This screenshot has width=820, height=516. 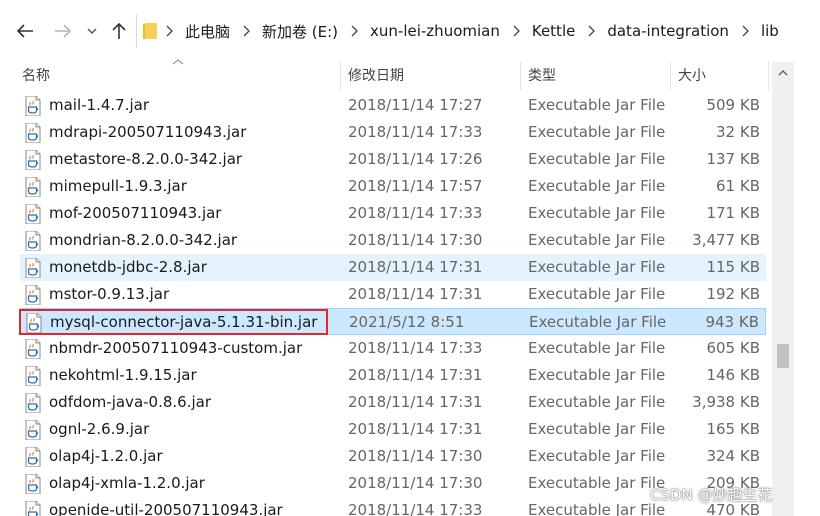 I want to click on folder-icon, so click(x=150, y=31).